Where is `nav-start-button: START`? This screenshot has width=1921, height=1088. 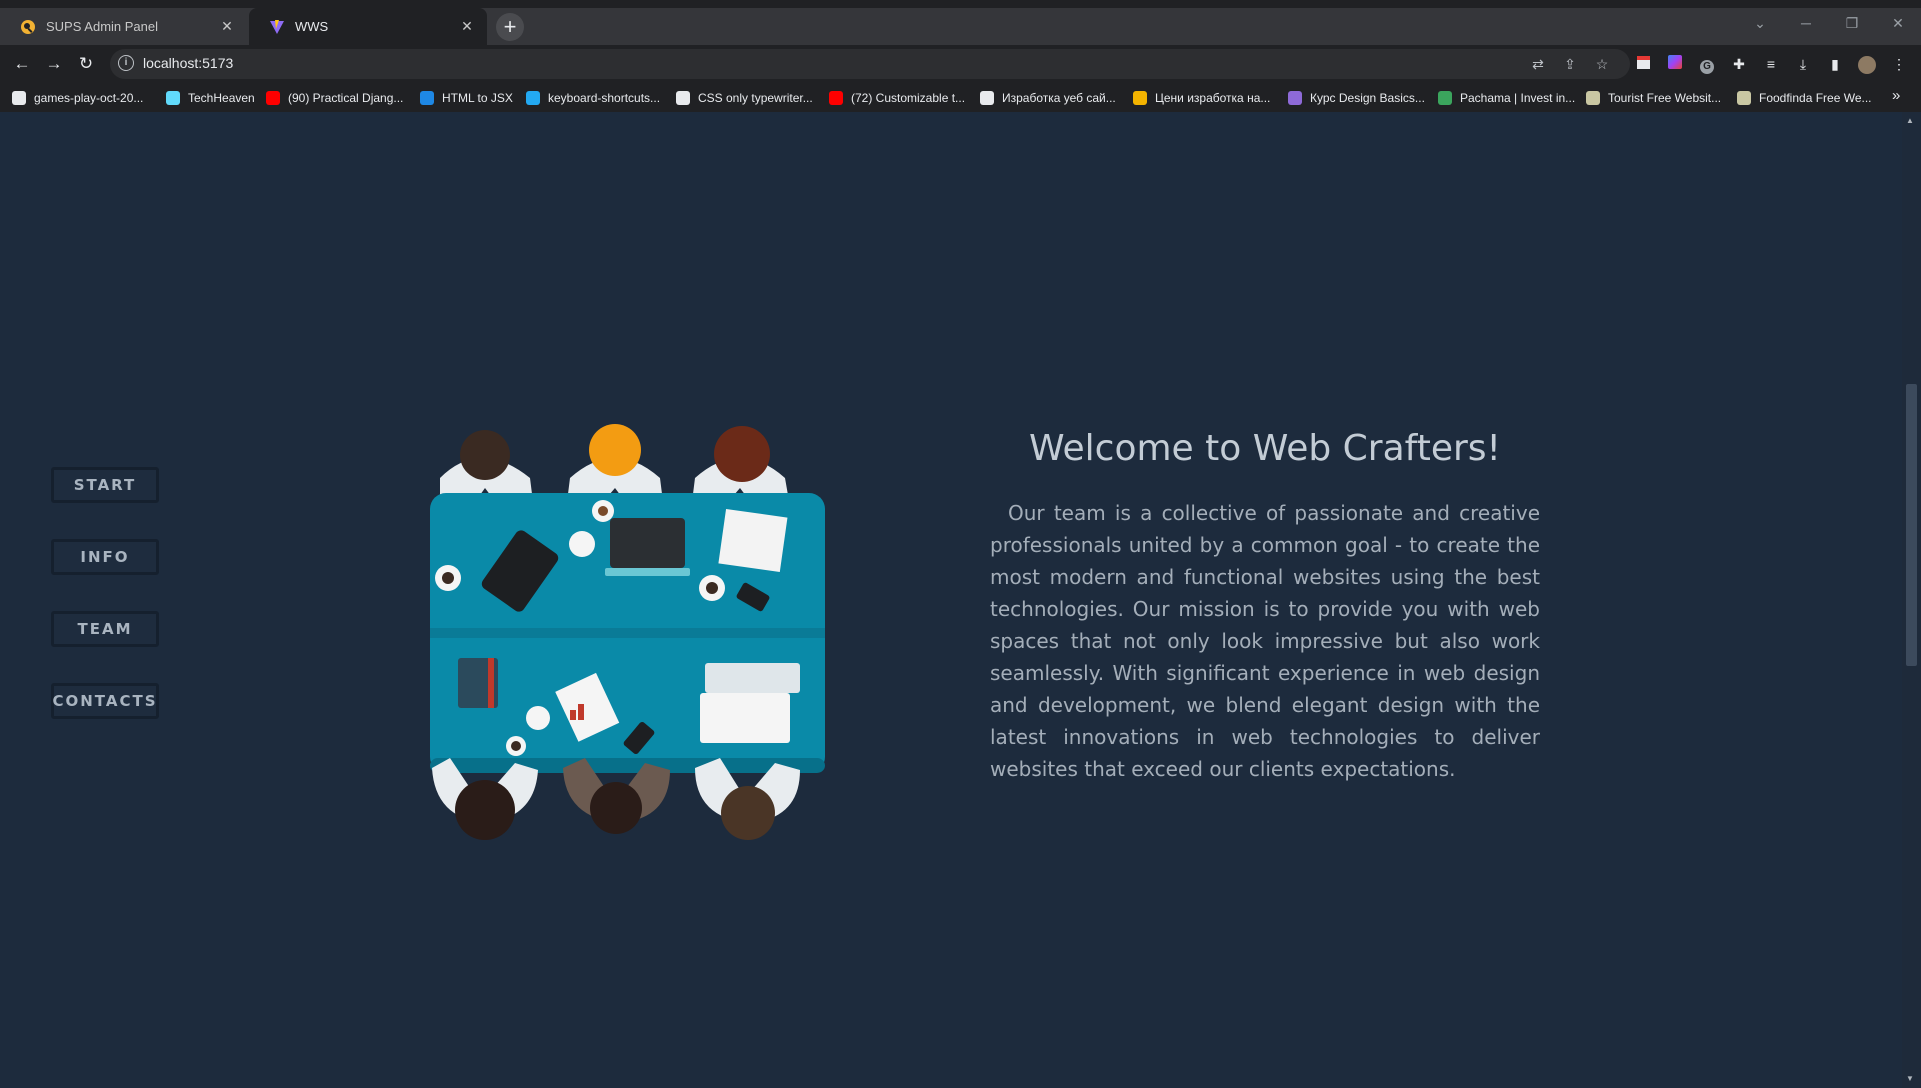
nav-start-button: START is located at coordinates (105, 485).